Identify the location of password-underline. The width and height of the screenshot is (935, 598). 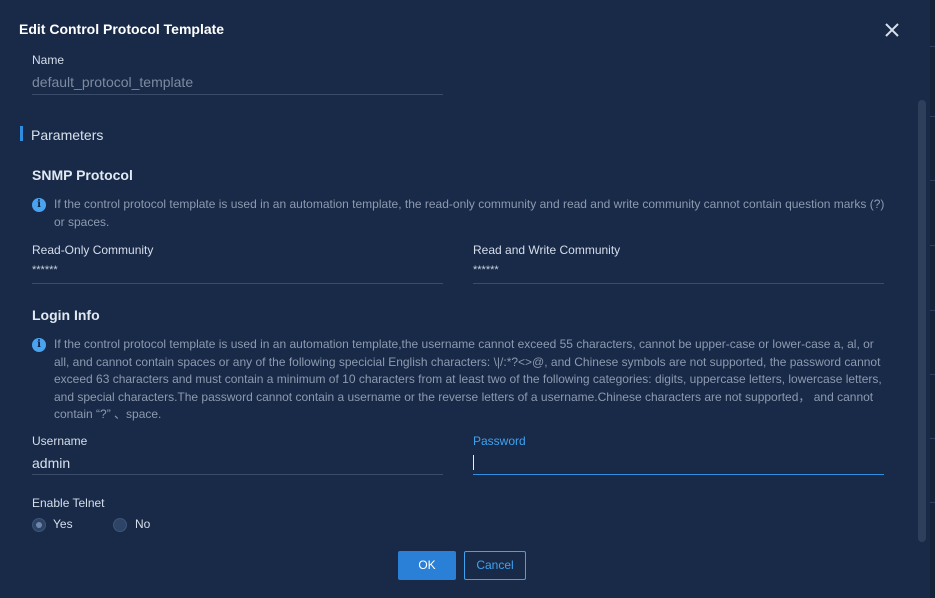
(678, 474).